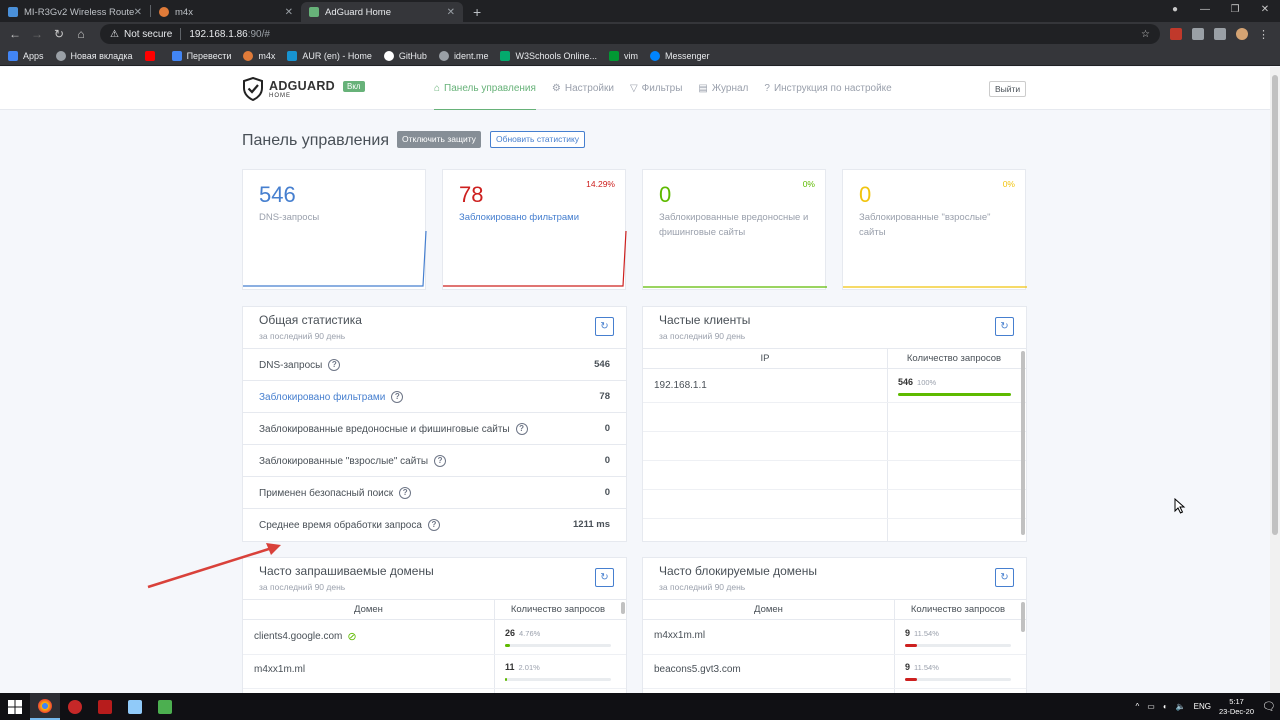 The height and width of the screenshot is (720, 1280). What do you see at coordinates (477, 12) in the screenshot?
I see `new-tab-button: +` at bounding box center [477, 12].